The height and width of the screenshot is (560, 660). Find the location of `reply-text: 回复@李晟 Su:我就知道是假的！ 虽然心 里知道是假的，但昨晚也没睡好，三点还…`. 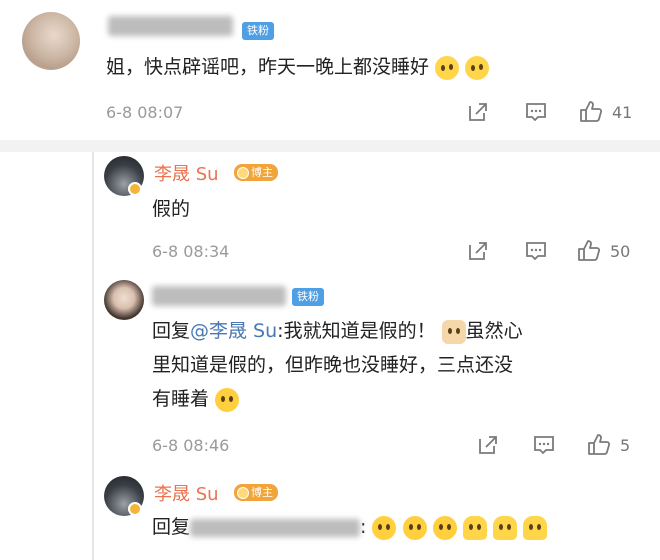

reply-text: 回复@李晟 Su:我就知道是假的！ 虽然心 里知道是假的，但昨晚也没睡好，三点还… is located at coordinates (392, 365).